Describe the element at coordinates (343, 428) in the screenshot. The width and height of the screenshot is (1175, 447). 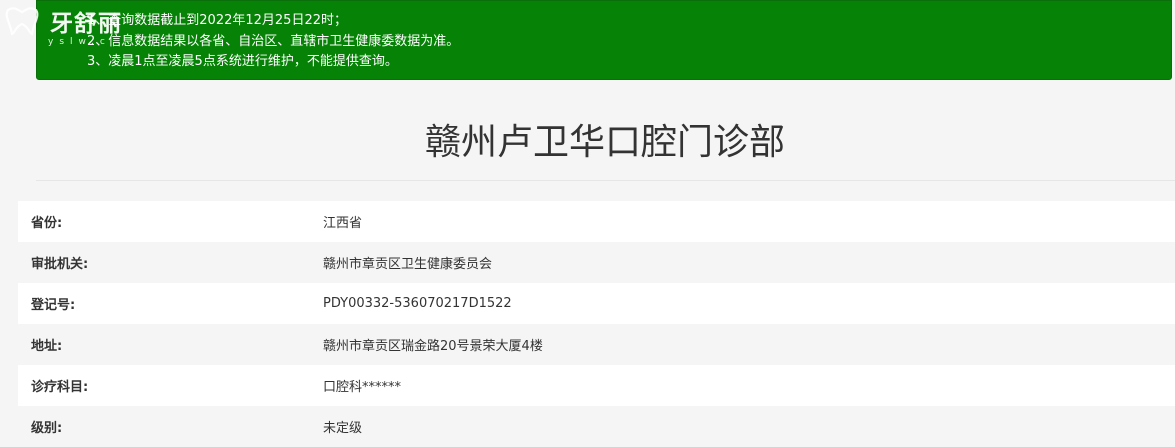
I see `info-value: 未定级` at that location.